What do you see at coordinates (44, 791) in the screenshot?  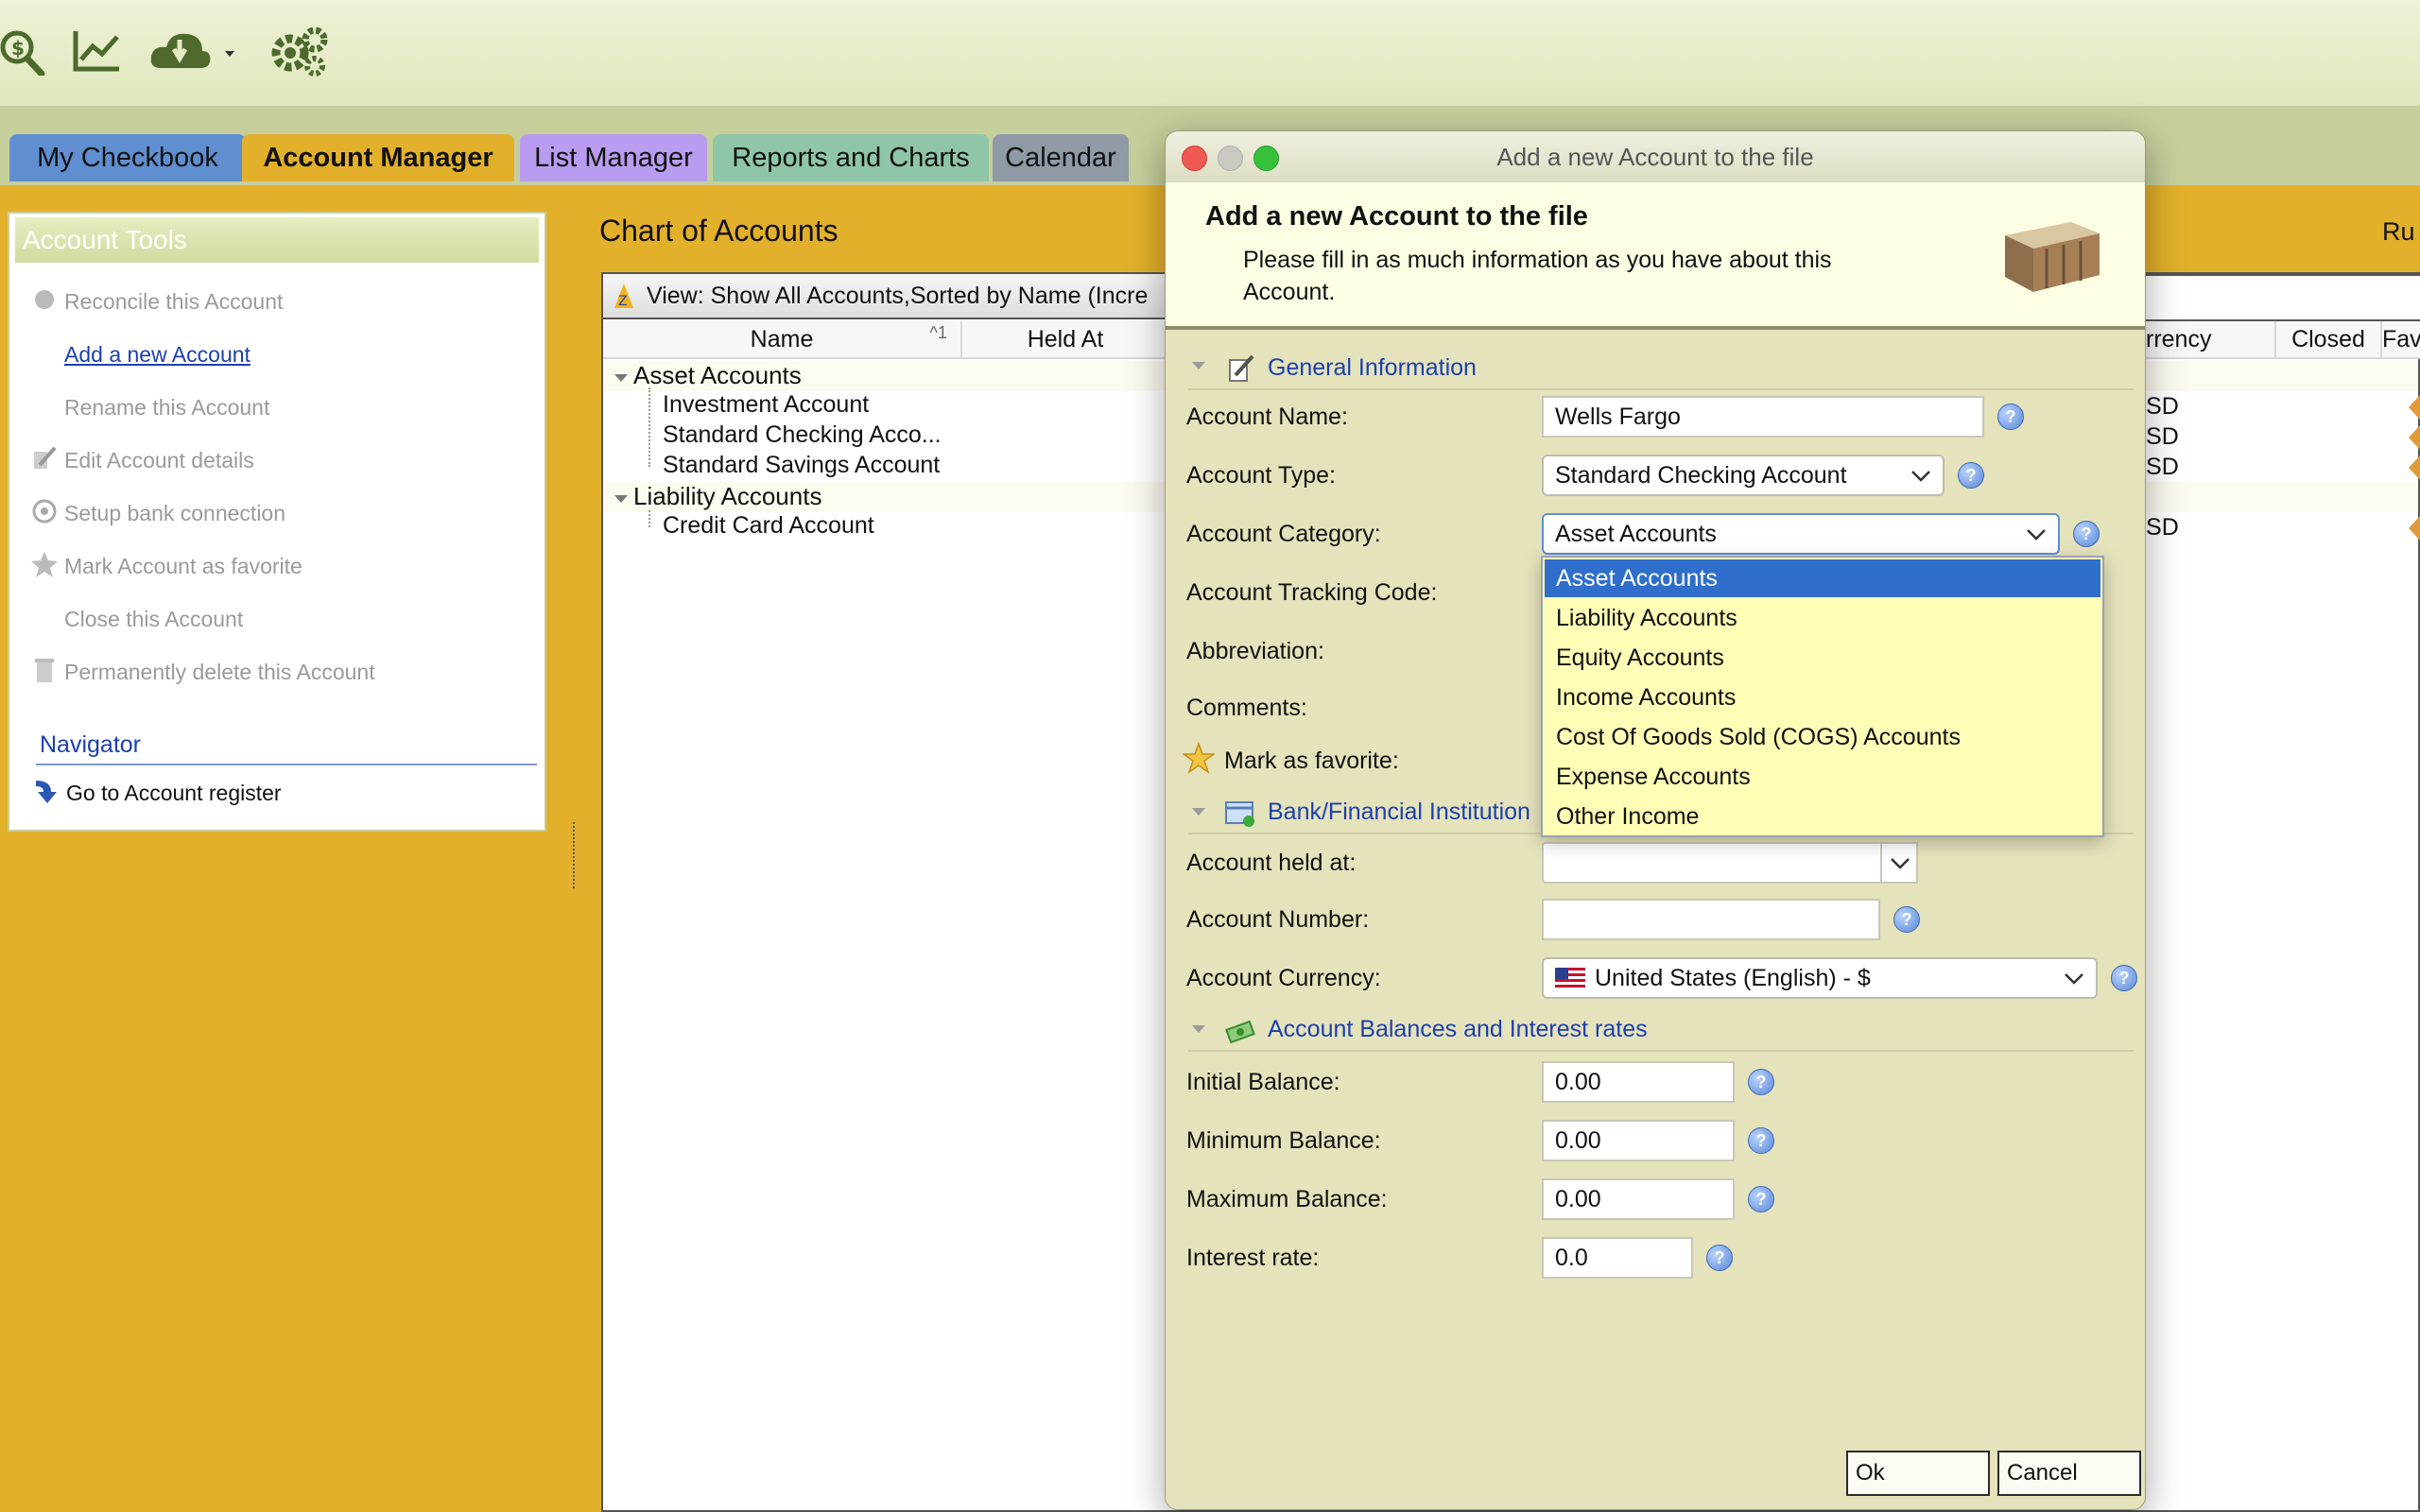 I see `arrow-register-icon` at bounding box center [44, 791].